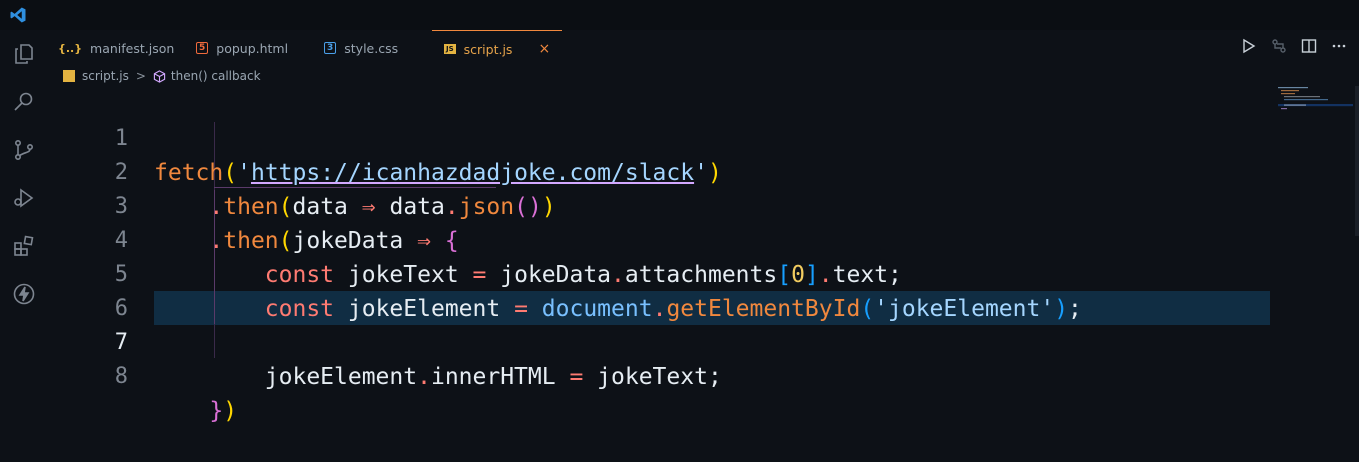 Image resolution: width=1359 pixels, height=462 pixels. Describe the element at coordinates (652, 377) in the screenshot. I see `code-token: jokeText` at that location.